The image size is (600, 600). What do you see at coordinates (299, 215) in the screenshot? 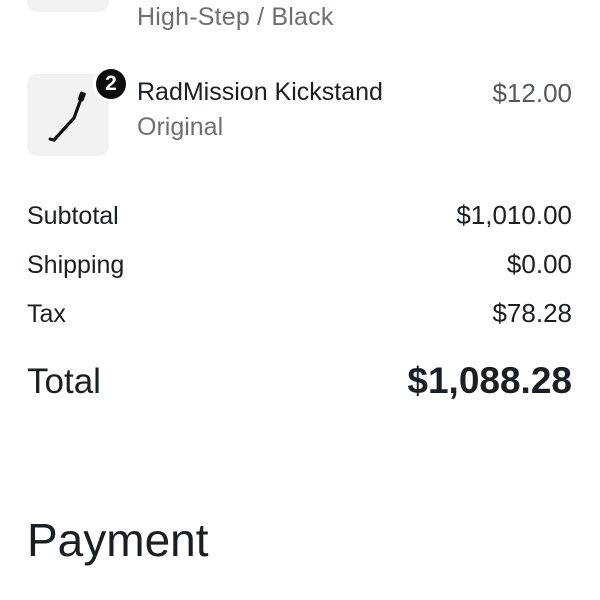
I see `subtotal-row: Subtotal $1,010.00` at bounding box center [299, 215].